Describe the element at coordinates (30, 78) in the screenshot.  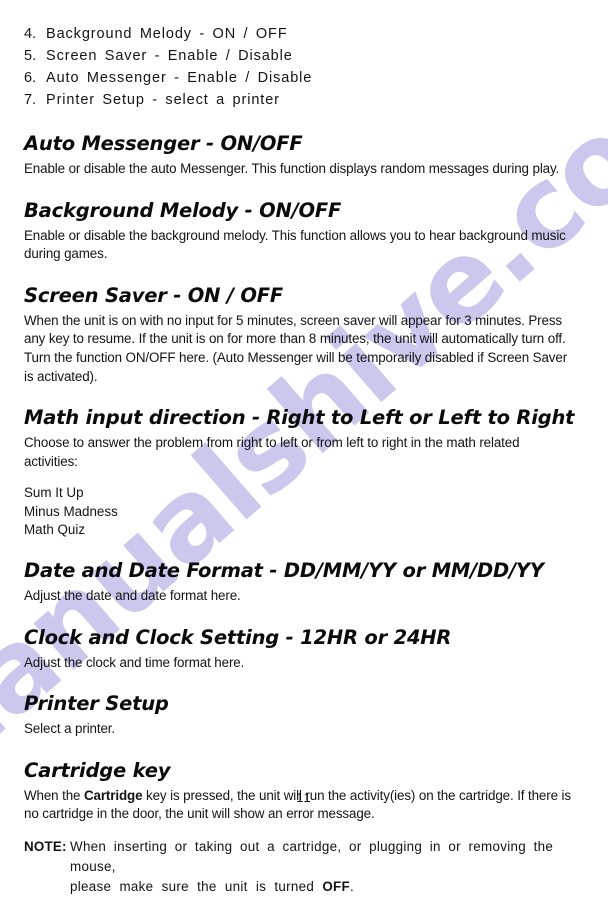
I see `list-item-number: 6.` at that location.